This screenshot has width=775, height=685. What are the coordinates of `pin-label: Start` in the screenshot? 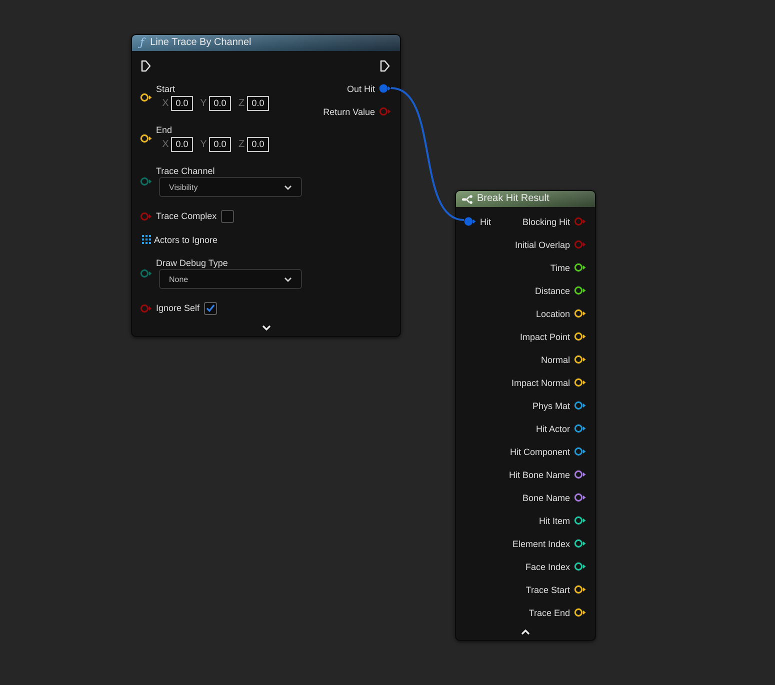 It's located at (166, 89).